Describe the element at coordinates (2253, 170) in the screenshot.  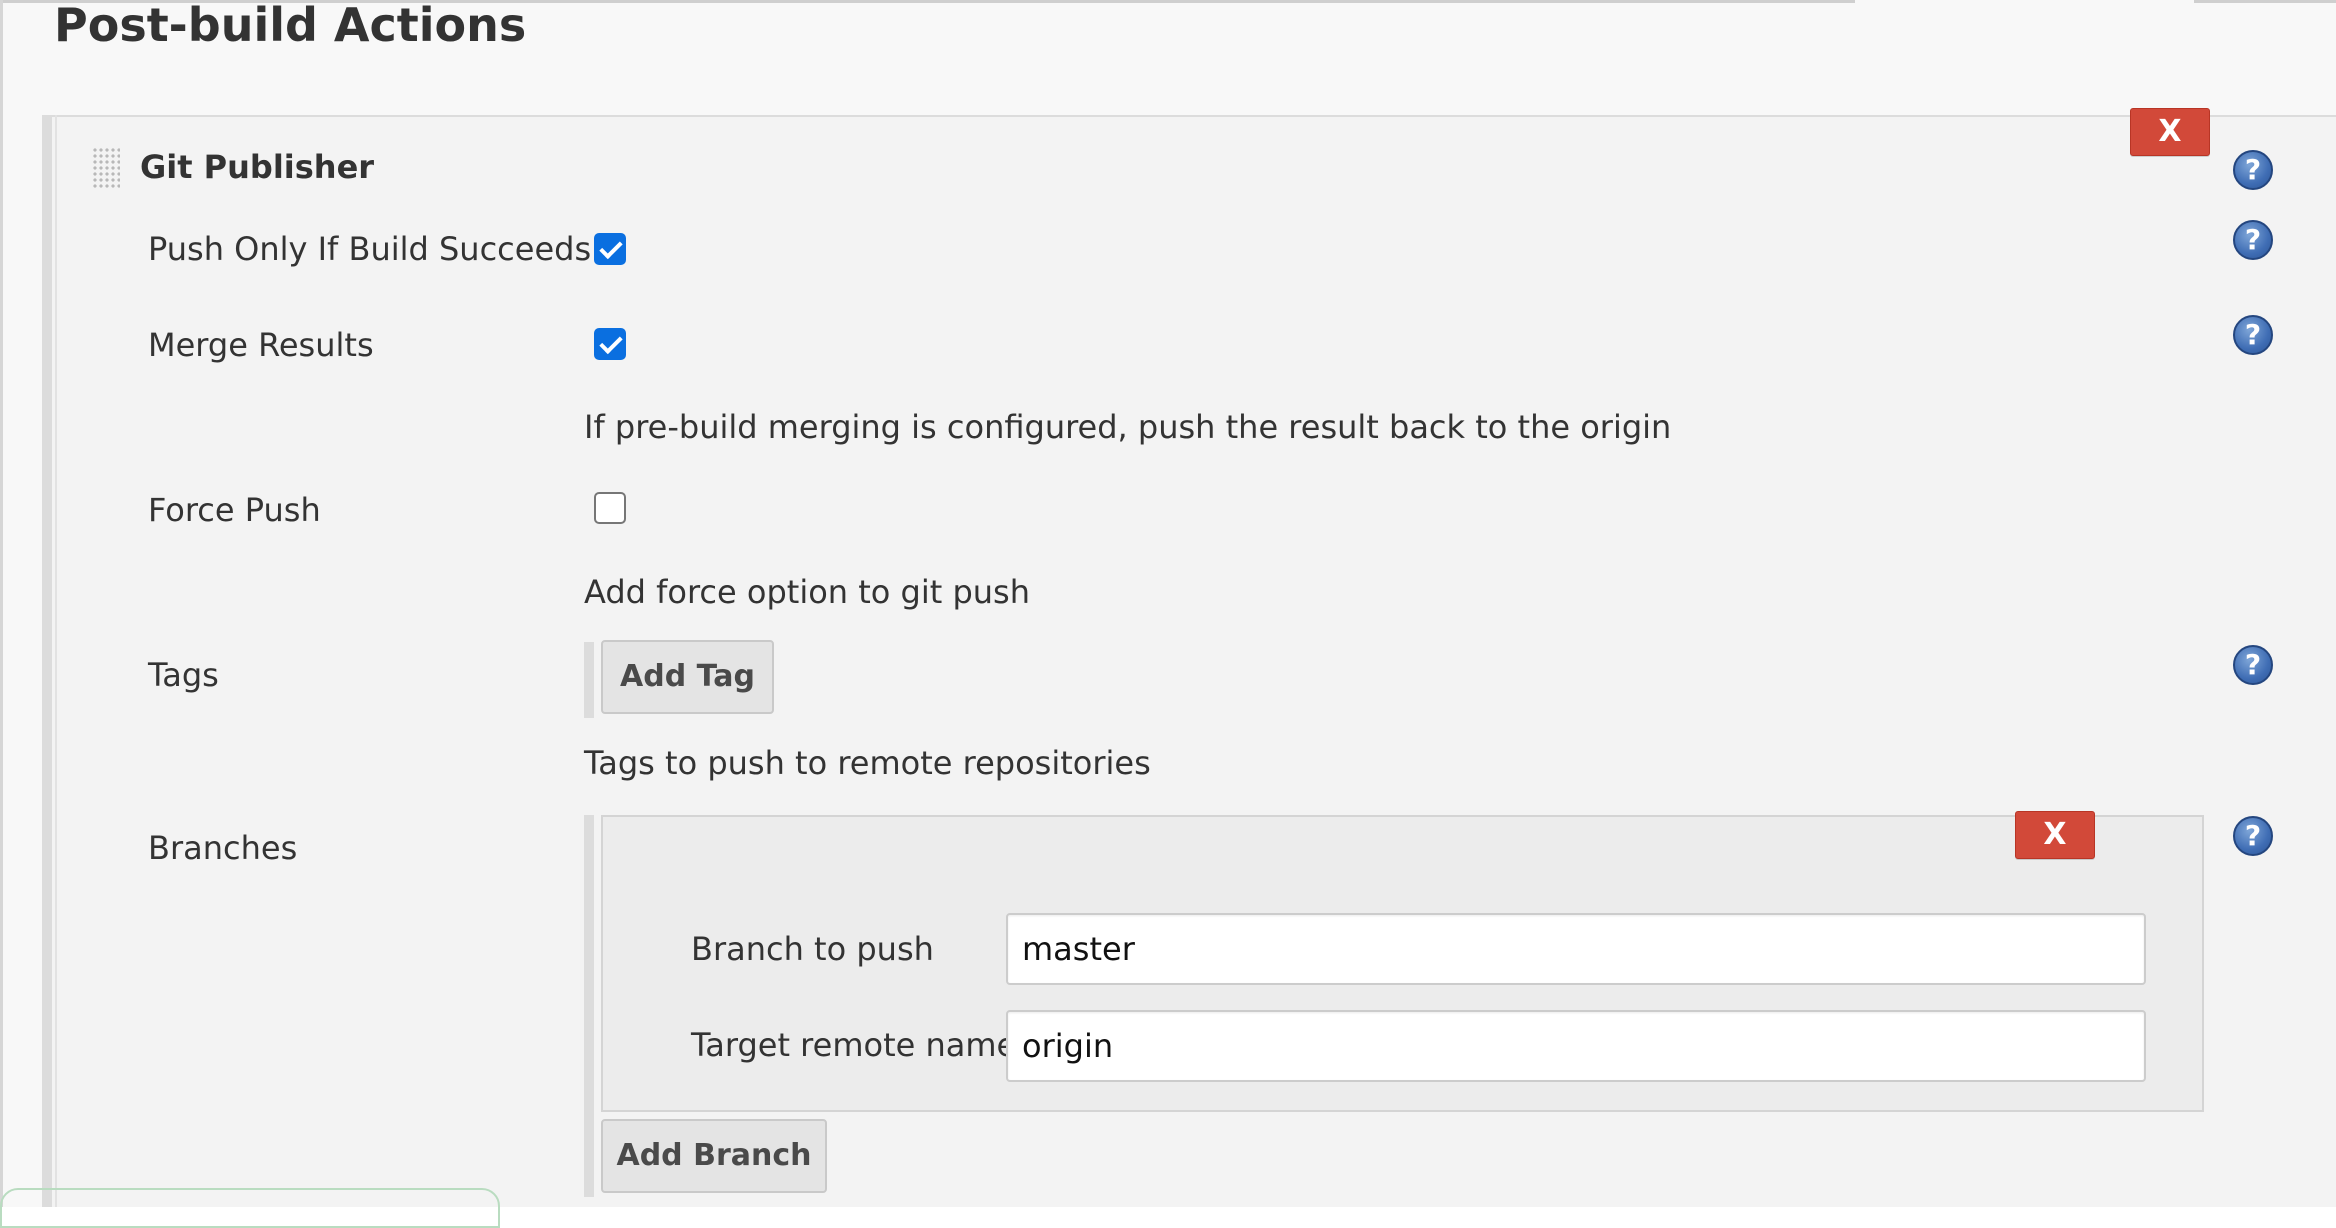
I see `help-icon: ?` at that location.